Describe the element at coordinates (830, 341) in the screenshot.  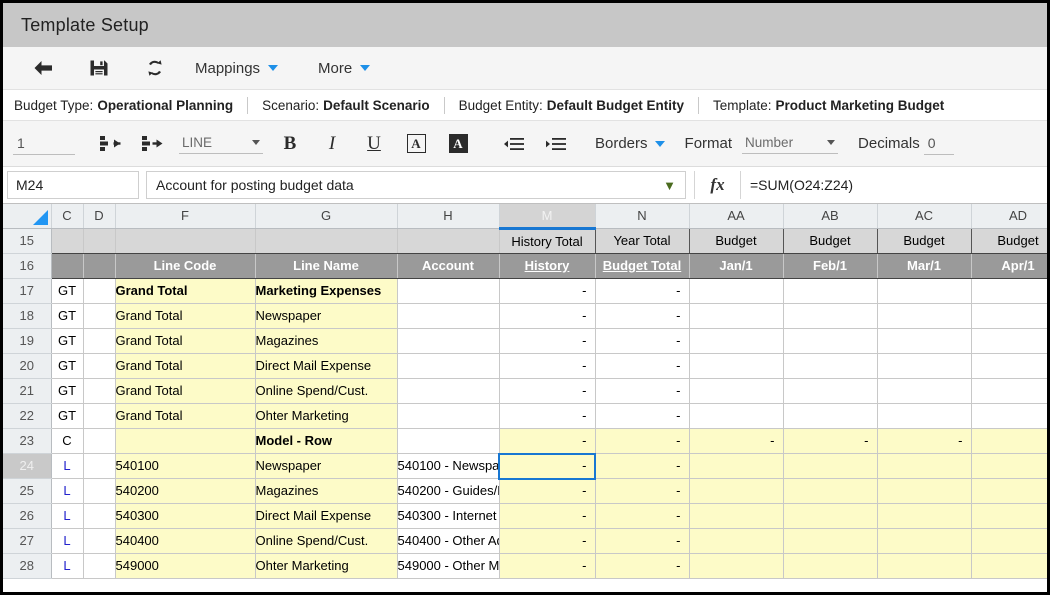
I see `cell-AB19` at that location.